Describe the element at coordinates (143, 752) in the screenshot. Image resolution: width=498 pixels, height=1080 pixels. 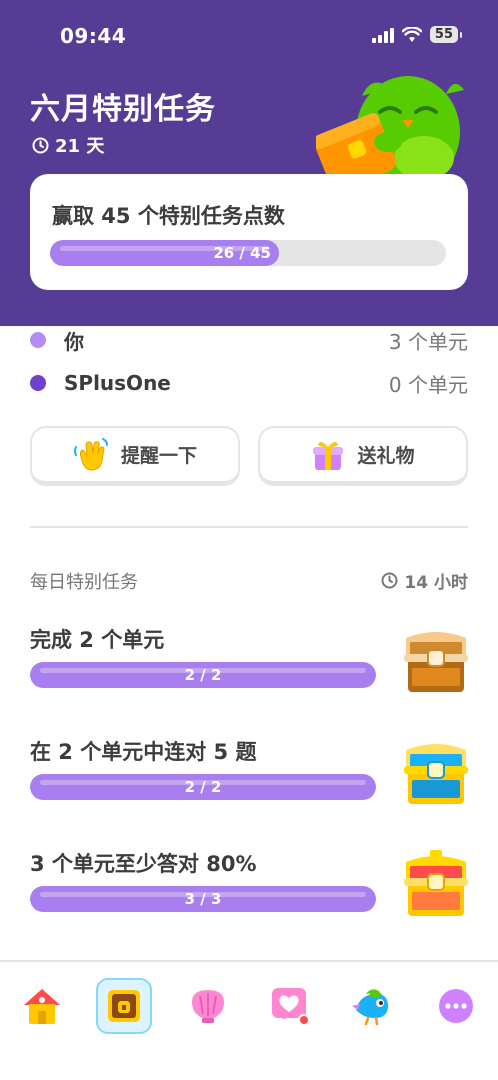
I see `quest-title: 在 2 个单元中连对 5 题` at that location.